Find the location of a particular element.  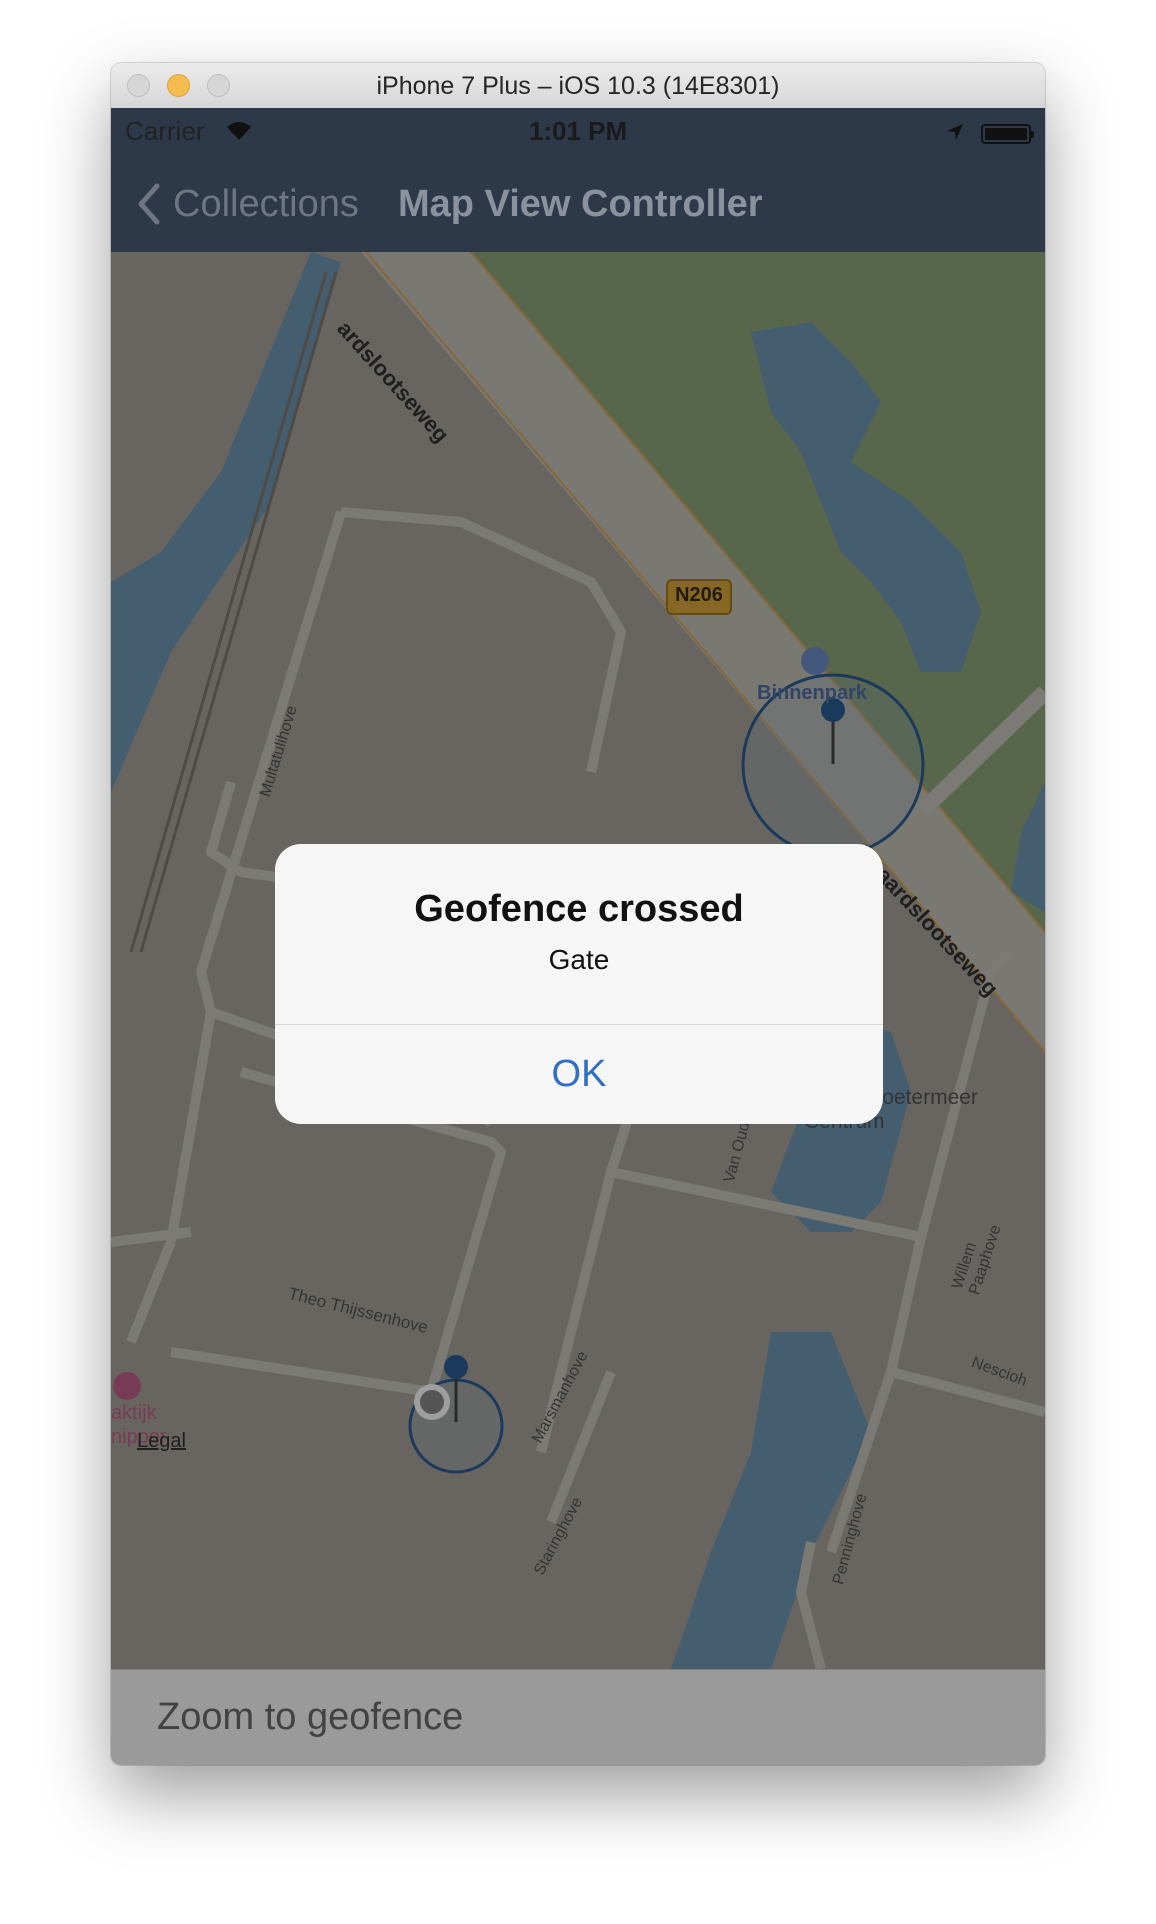

status-time: 1:01 PM is located at coordinates (578, 131).